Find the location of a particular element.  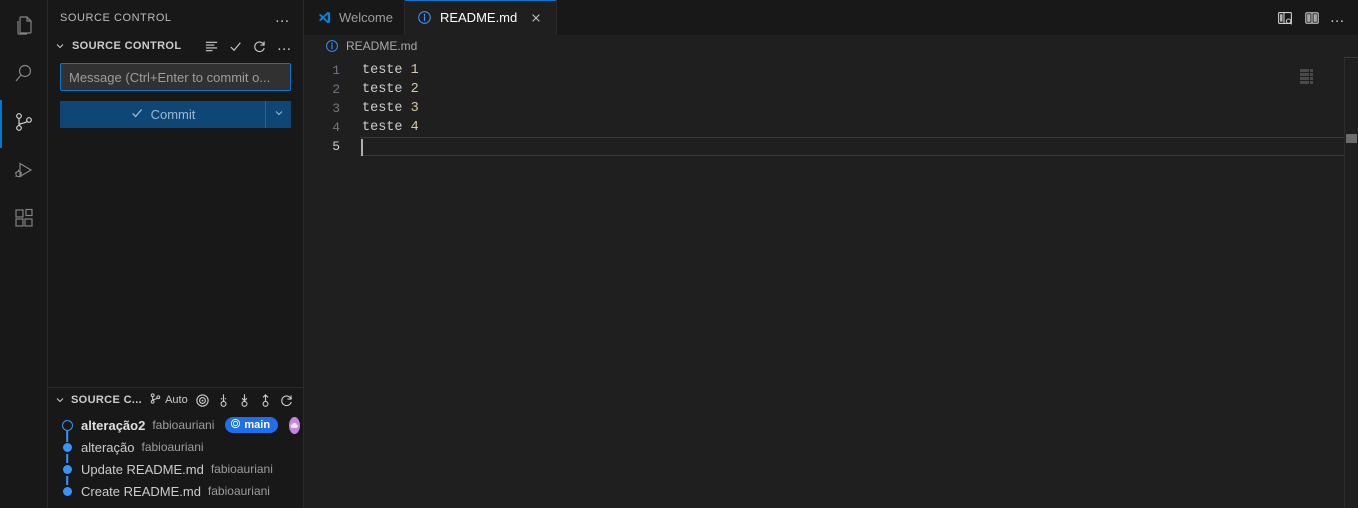

avatar is located at coordinates (295, 425).